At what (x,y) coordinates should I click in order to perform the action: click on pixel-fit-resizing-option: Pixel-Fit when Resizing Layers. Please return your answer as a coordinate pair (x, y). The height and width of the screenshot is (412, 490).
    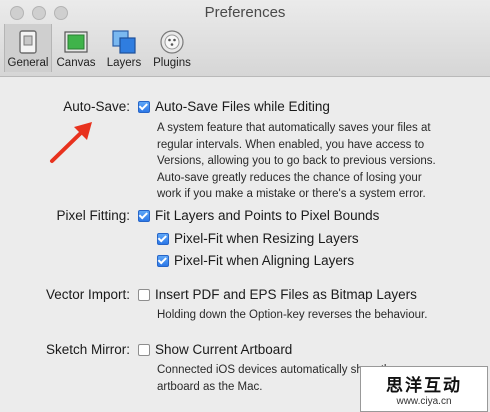
    Looking at the image, I should click on (258, 238).